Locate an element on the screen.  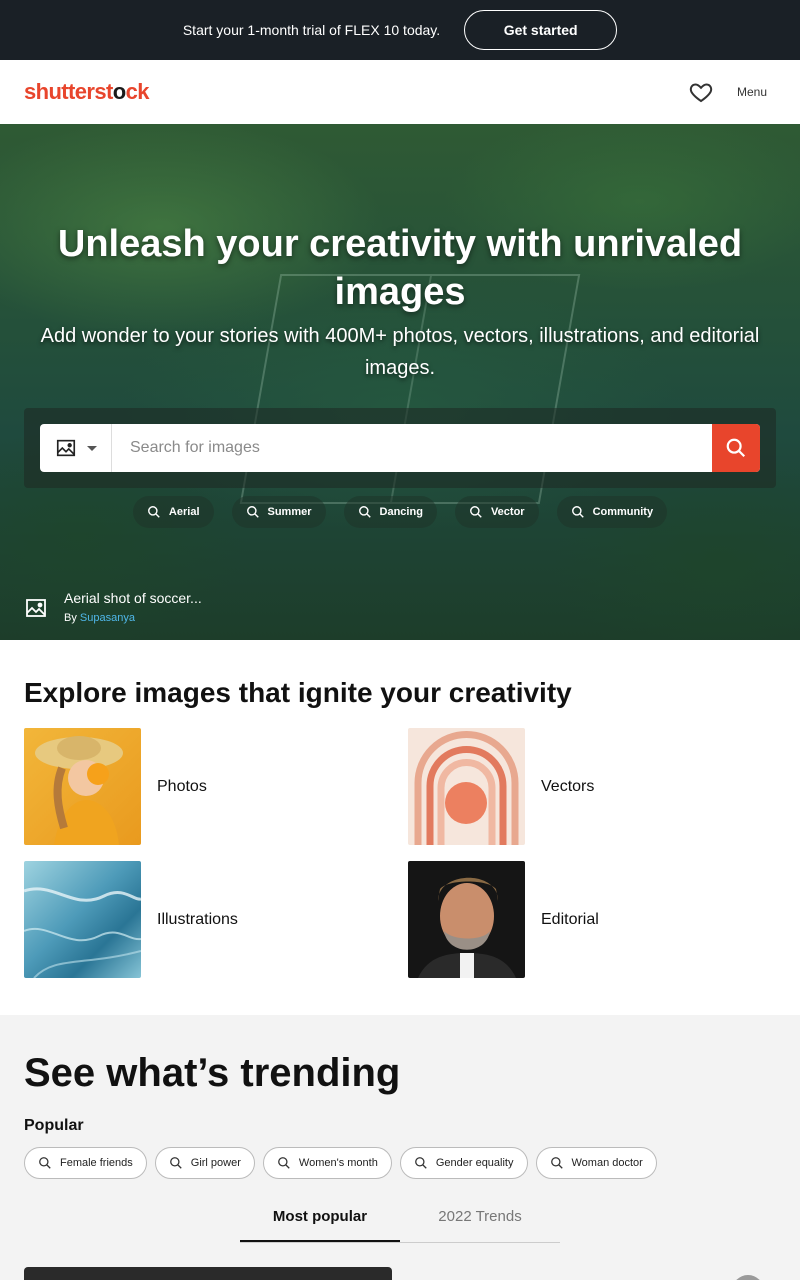
editorial-thumbnail is located at coordinates (466, 919).